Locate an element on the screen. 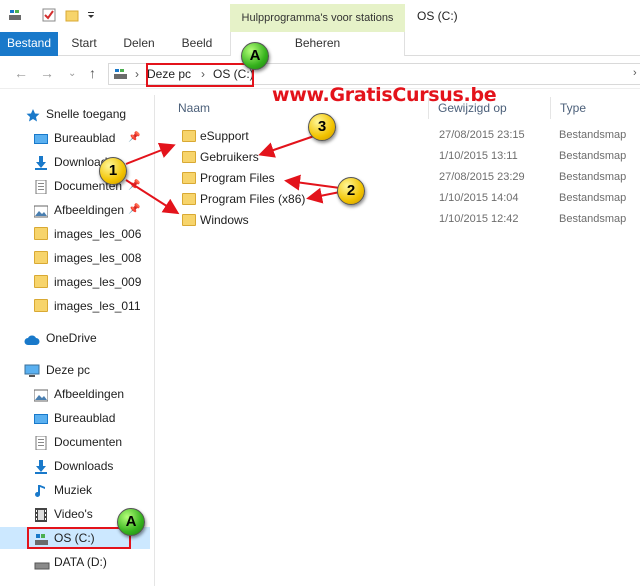  forward-arrow-icon: → is located at coordinates (47, 73).